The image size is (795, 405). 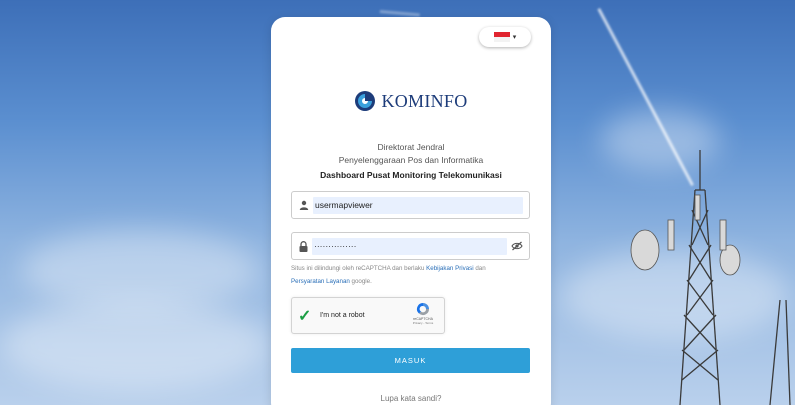 I want to click on telecom-tower, so click(x=710, y=277).